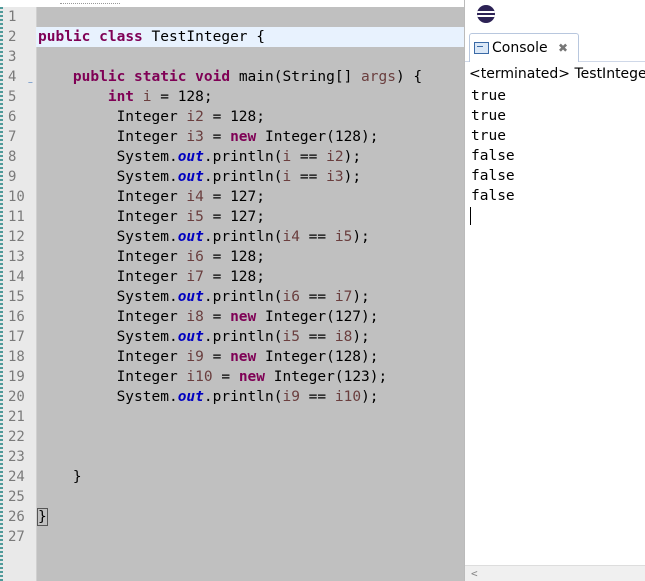 The height and width of the screenshot is (581, 645). What do you see at coordinates (474, 573) in the screenshot?
I see `scroll-left-icon: <` at bounding box center [474, 573].